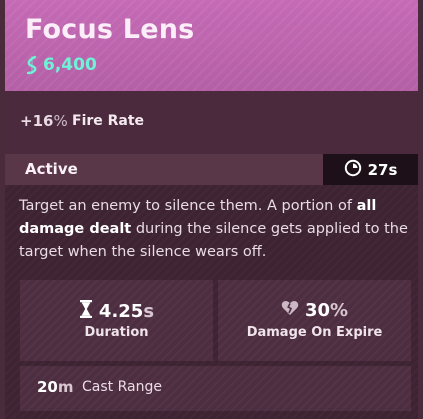  Describe the element at coordinates (108, 121) in the screenshot. I see `stat-label: Fire Rate` at that location.